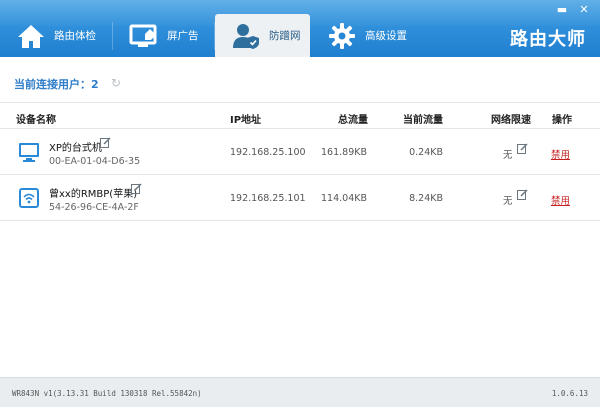  I want to click on window-controls: ▬ ✕, so click(573, 10).